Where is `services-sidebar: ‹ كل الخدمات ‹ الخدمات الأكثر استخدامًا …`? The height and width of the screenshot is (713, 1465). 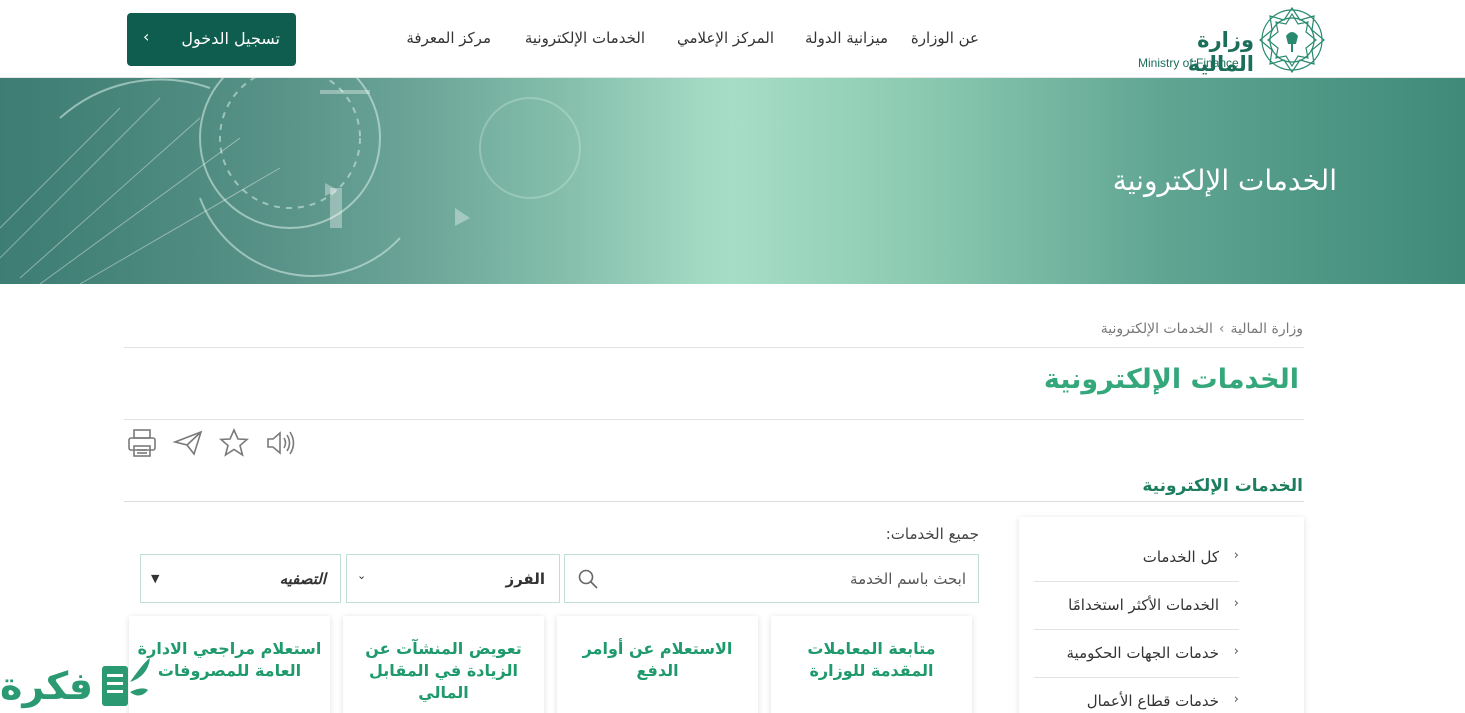 services-sidebar: ‹ كل الخدمات ‹ الخدمات الأكثر استخدامًا … is located at coordinates (1161, 615).